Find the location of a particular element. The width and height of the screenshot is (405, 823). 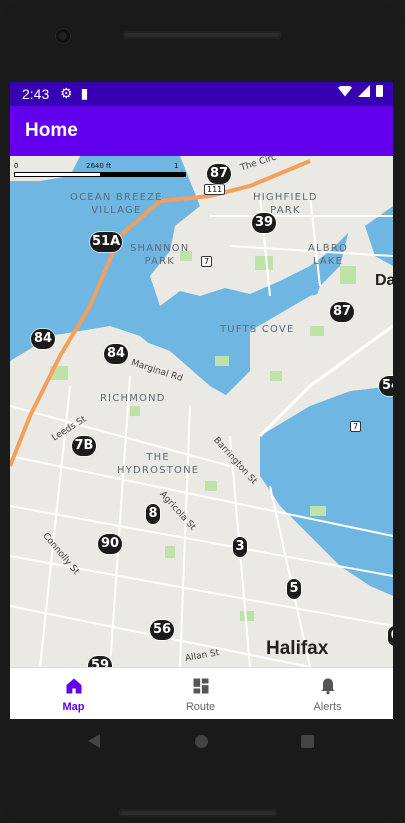

area-label-the-hydrostone: THE HYDROSTONE is located at coordinates (158, 464).